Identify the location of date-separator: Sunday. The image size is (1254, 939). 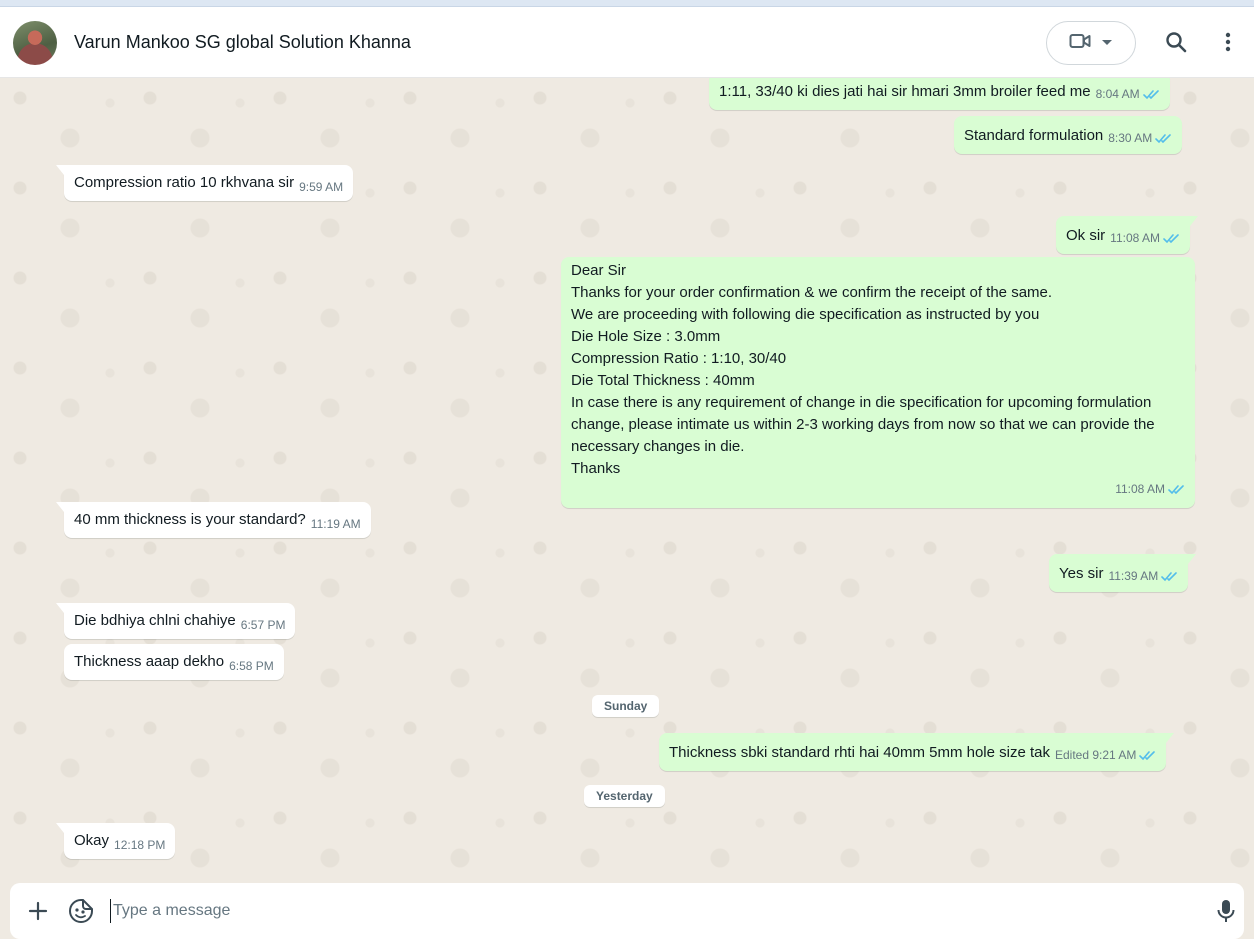
(626, 706).